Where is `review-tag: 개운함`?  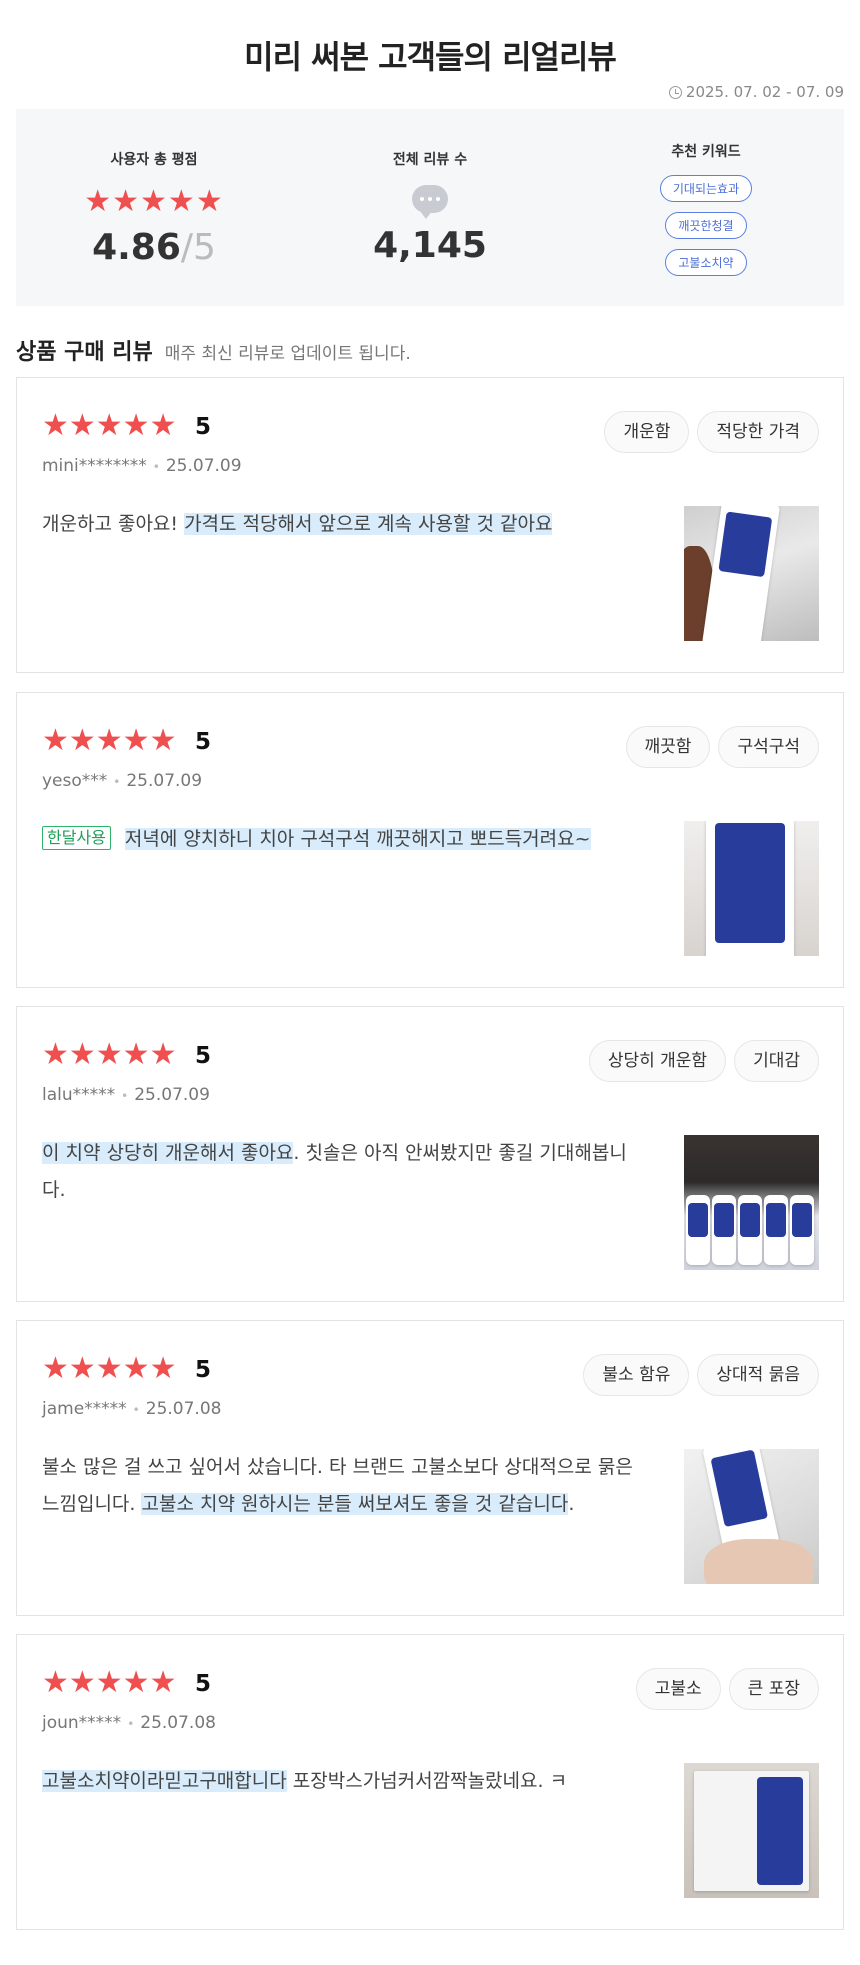 review-tag: 개운함 is located at coordinates (647, 432).